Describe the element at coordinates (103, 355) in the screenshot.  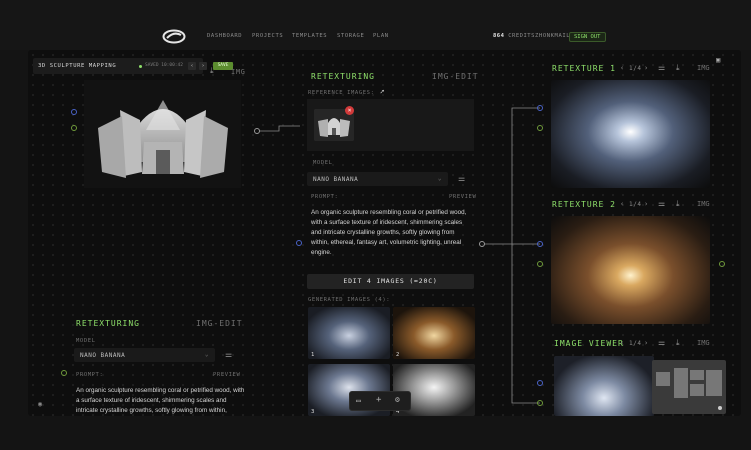
I see `left-model-value: NANO BANANA` at that location.